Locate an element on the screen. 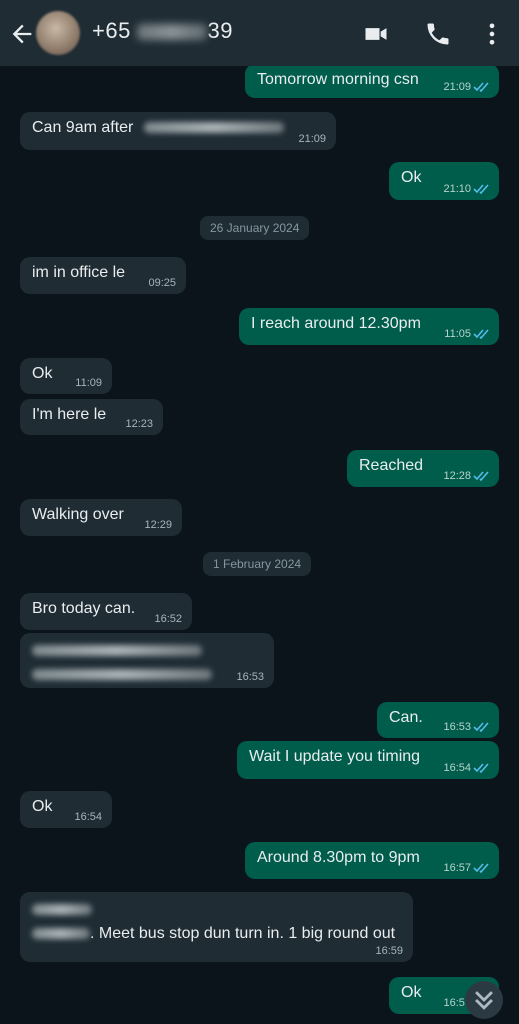 The image size is (519, 1024). message-text: Wait I update you timing is located at coordinates (335, 756).